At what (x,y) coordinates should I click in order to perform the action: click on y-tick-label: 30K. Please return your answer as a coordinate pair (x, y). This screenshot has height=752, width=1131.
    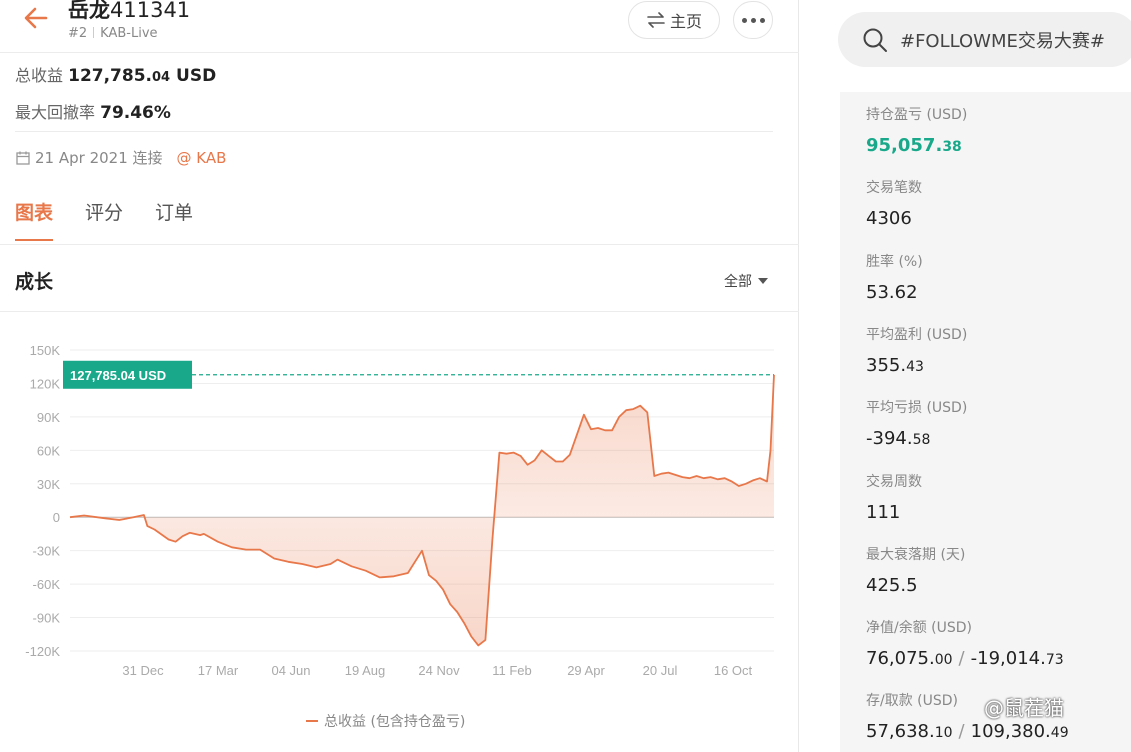
    Looking at the image, I should click on (48, 484).